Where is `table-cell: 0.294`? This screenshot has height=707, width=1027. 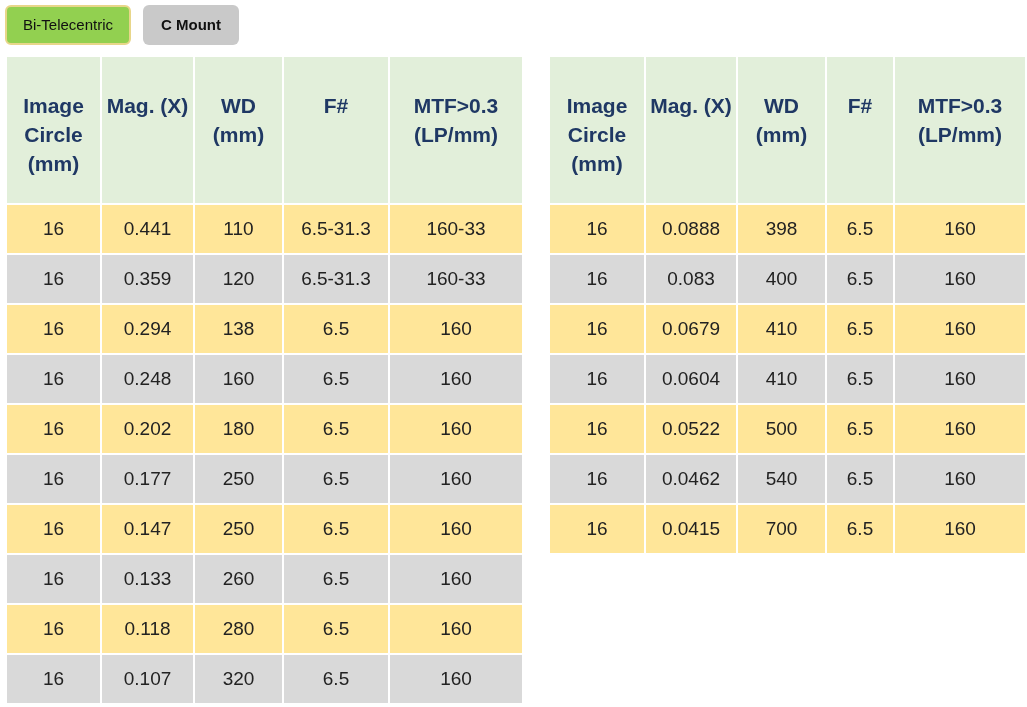
table-cell: 0.294 is located at coordinates (147, 329).